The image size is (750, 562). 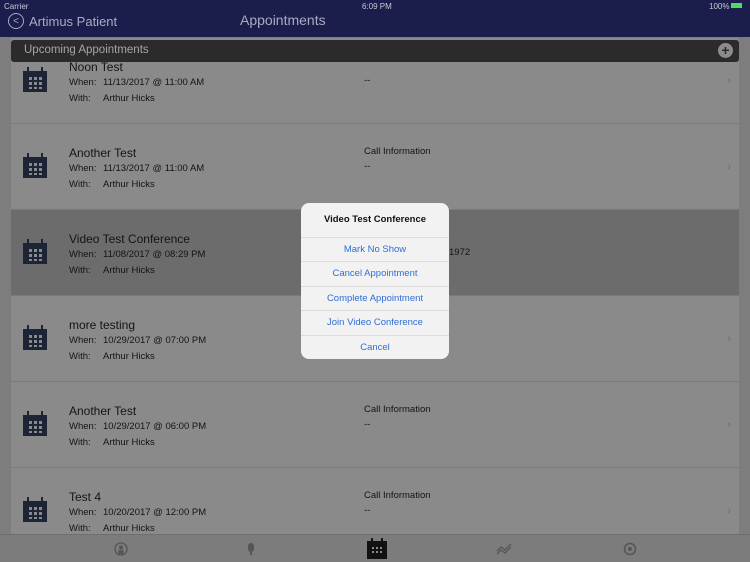 I want to click on complete-appointment-button: Complete Appointment, so click(x=375, y=297).